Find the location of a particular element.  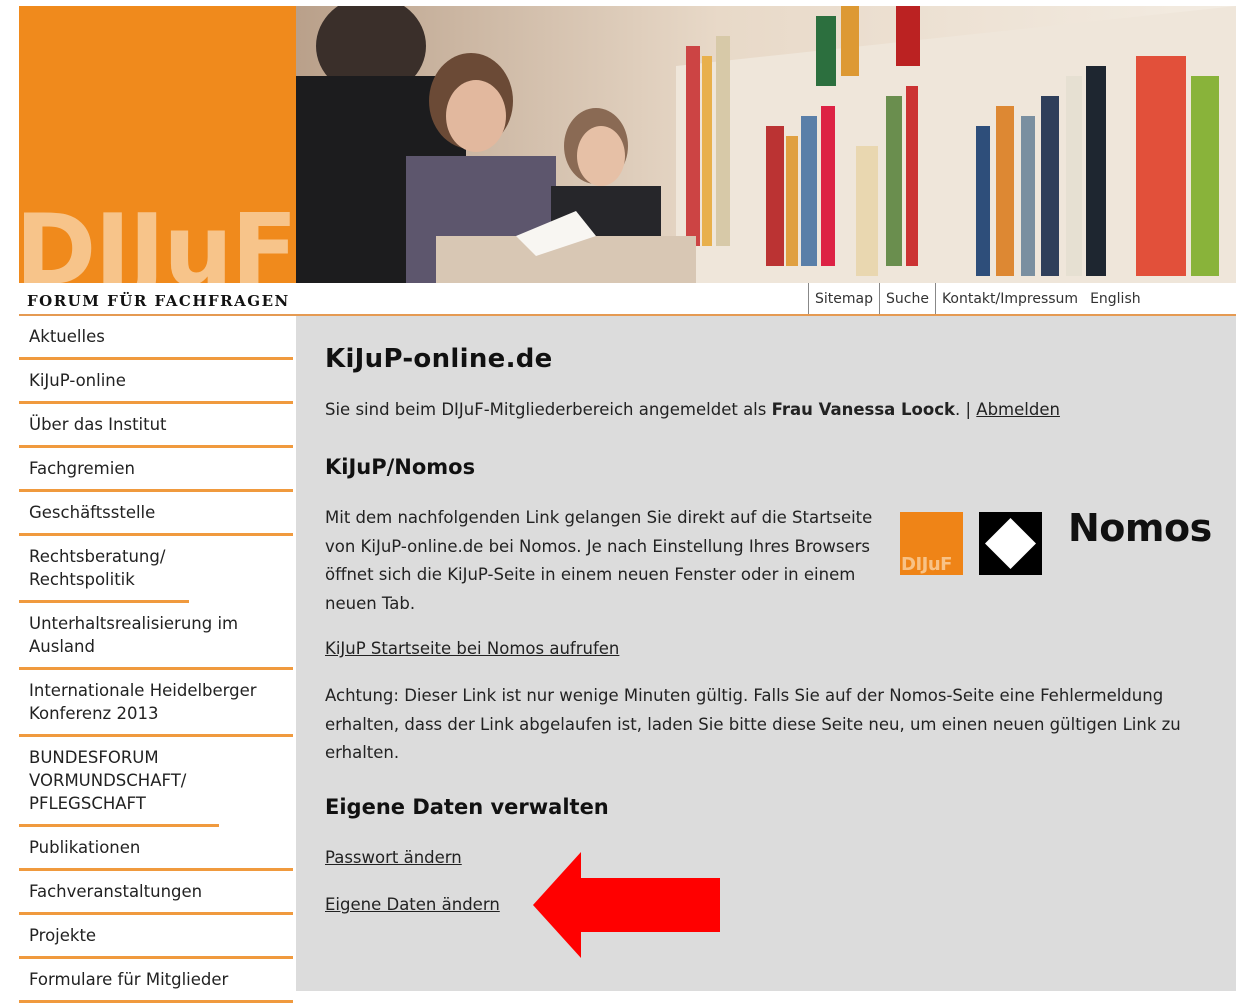

sidebar-item-kijup-online: KiJuP-online is located at coordinates (156, 382).